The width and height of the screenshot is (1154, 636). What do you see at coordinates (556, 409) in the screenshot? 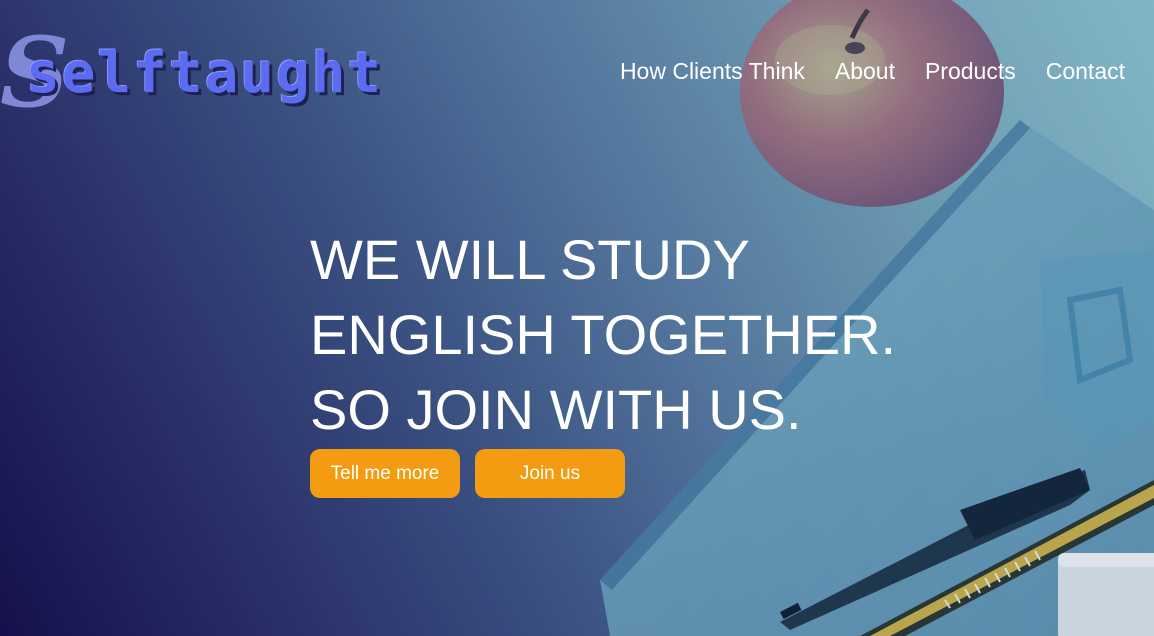
I see `headline-line-3: SO JOIN WITH US.` at bounding box center [556, 409].